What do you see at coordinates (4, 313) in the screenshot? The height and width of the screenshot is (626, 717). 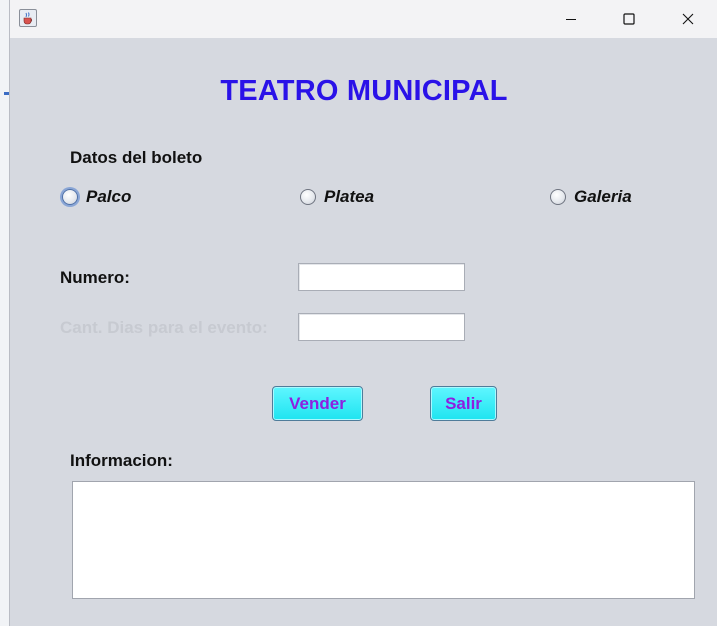 I see `background-window-edge` at bounding box center [4, 313].